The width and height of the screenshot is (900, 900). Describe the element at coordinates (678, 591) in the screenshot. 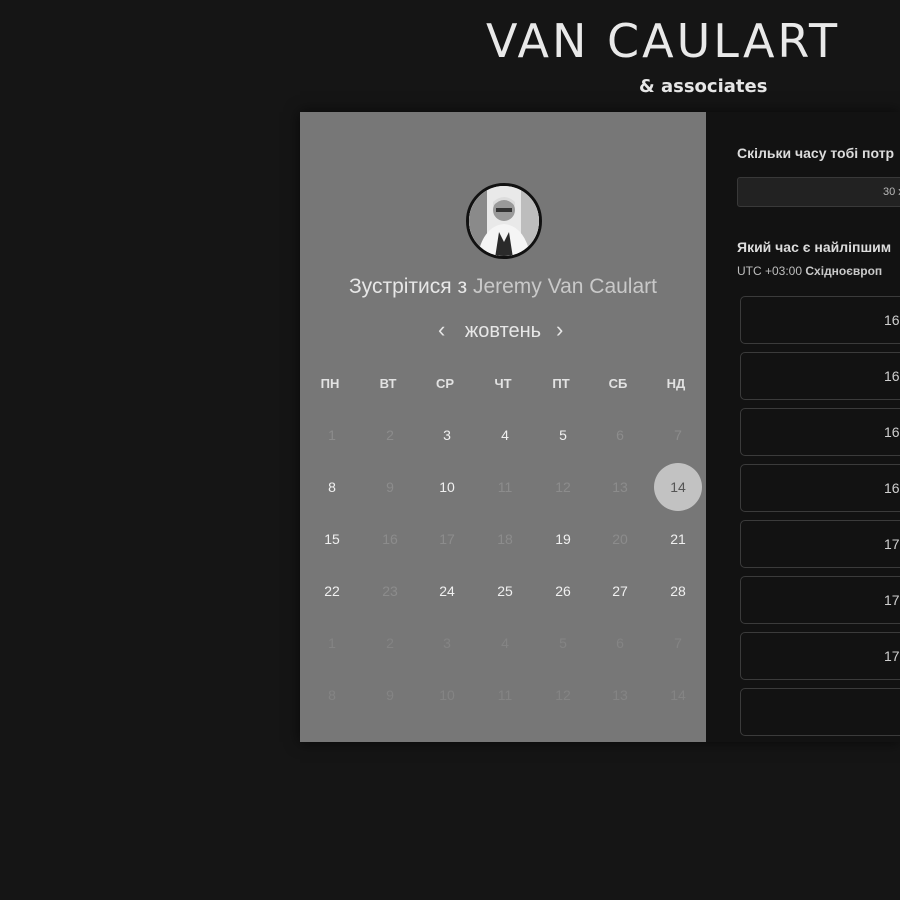

I see `calendar-day: 28` at that location.